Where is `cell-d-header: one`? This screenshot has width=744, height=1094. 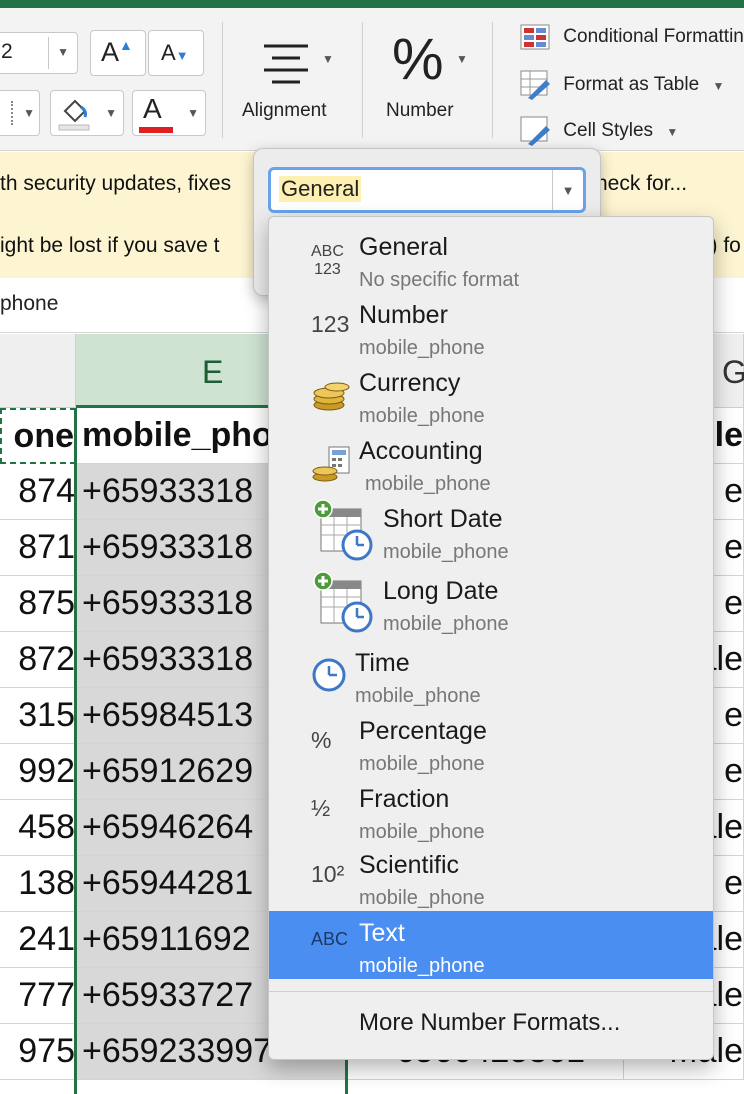 cell-d-header: one is located at coordinates (38, 436).